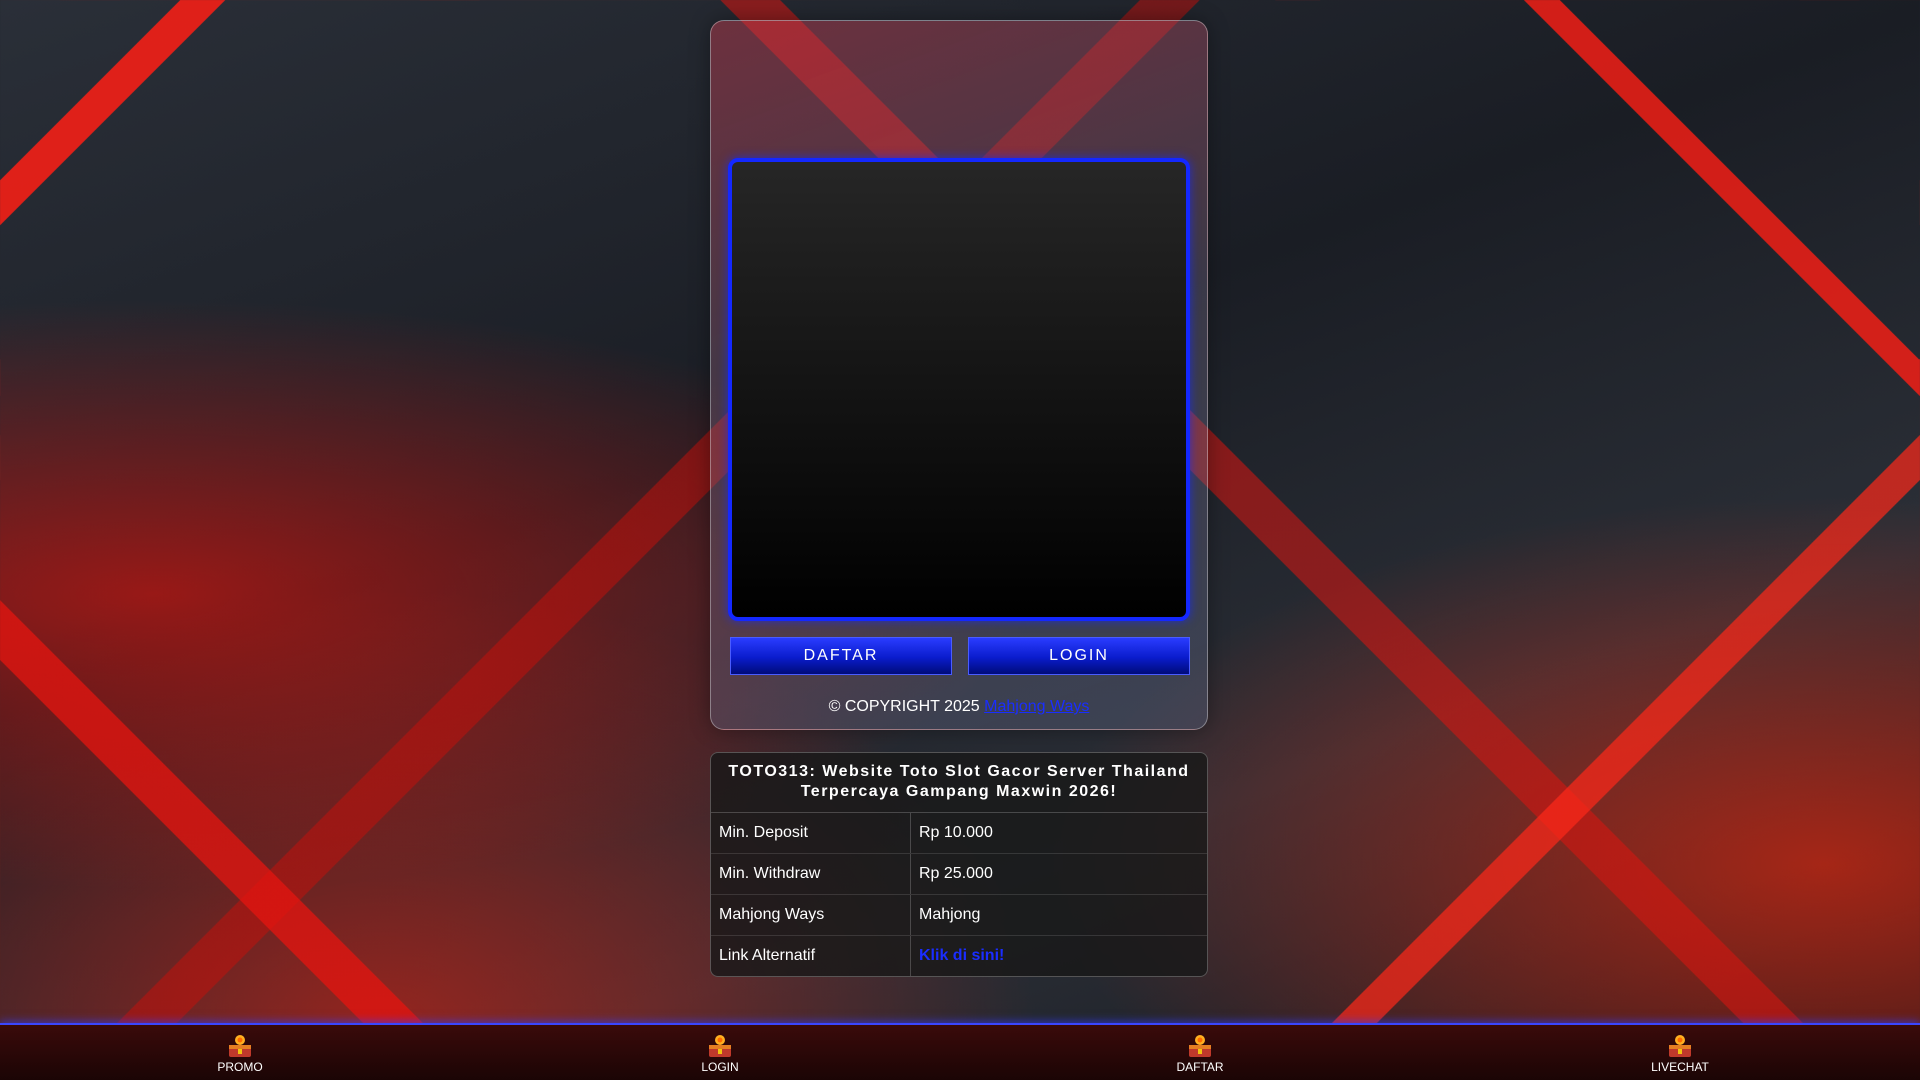 The width and height of the screenshot is (1920, 1080). I want to click on login-button: LOGIN, so click(1079, 656).